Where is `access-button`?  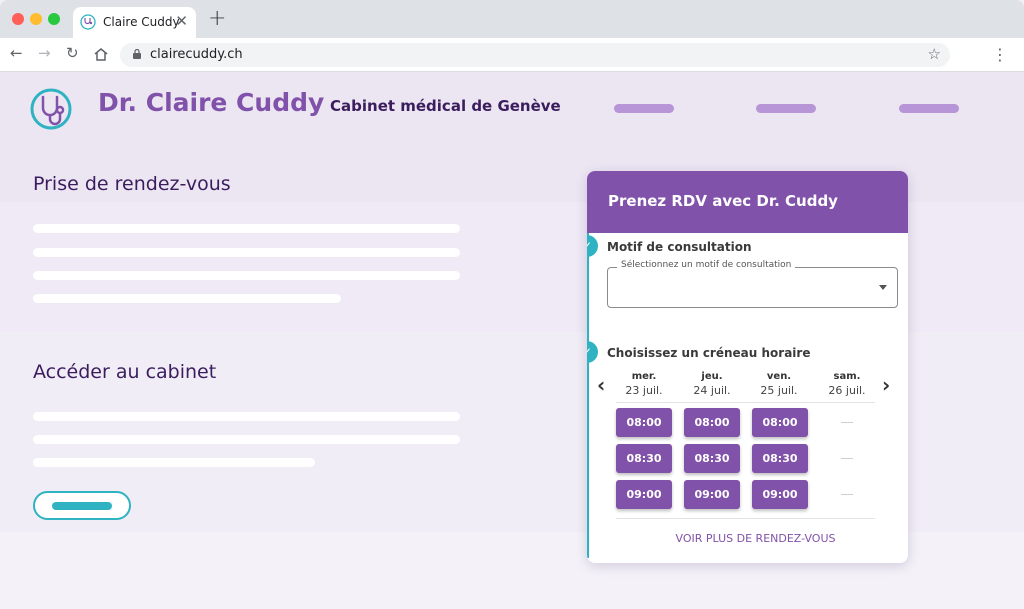
access-button is located at coordinates (82, 505).